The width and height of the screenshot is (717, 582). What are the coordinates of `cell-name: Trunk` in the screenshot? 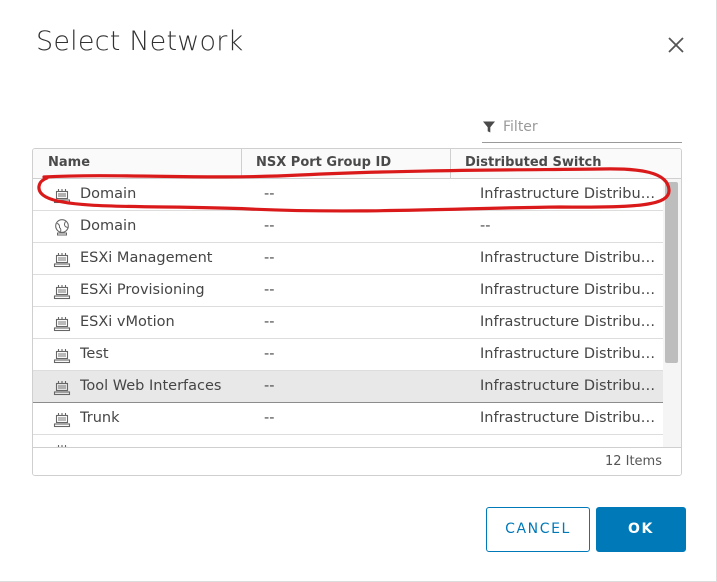 It's located at (100, 418).